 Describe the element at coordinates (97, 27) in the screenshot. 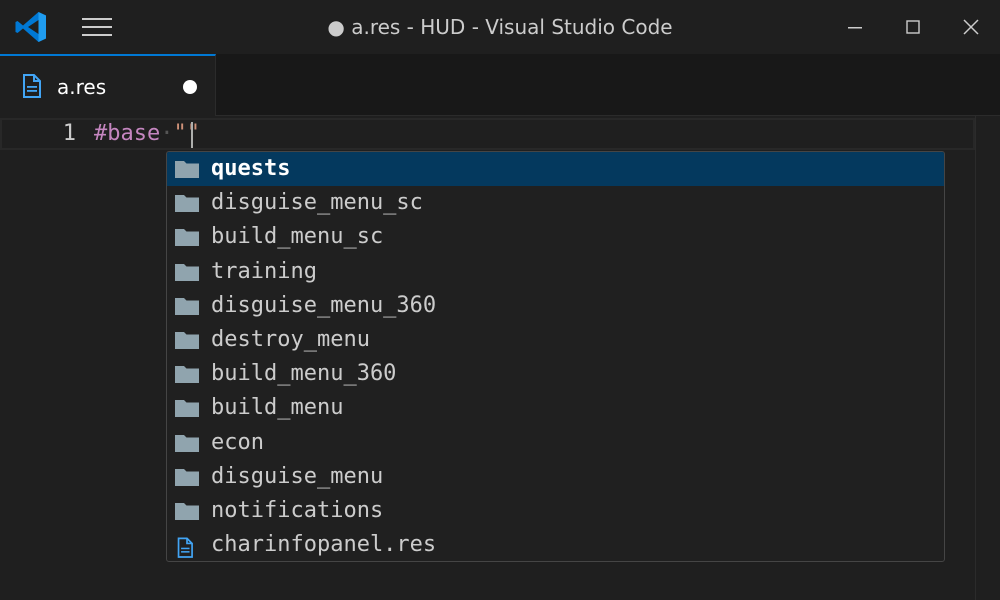

I see `hamburger-menu-icon` at that location.